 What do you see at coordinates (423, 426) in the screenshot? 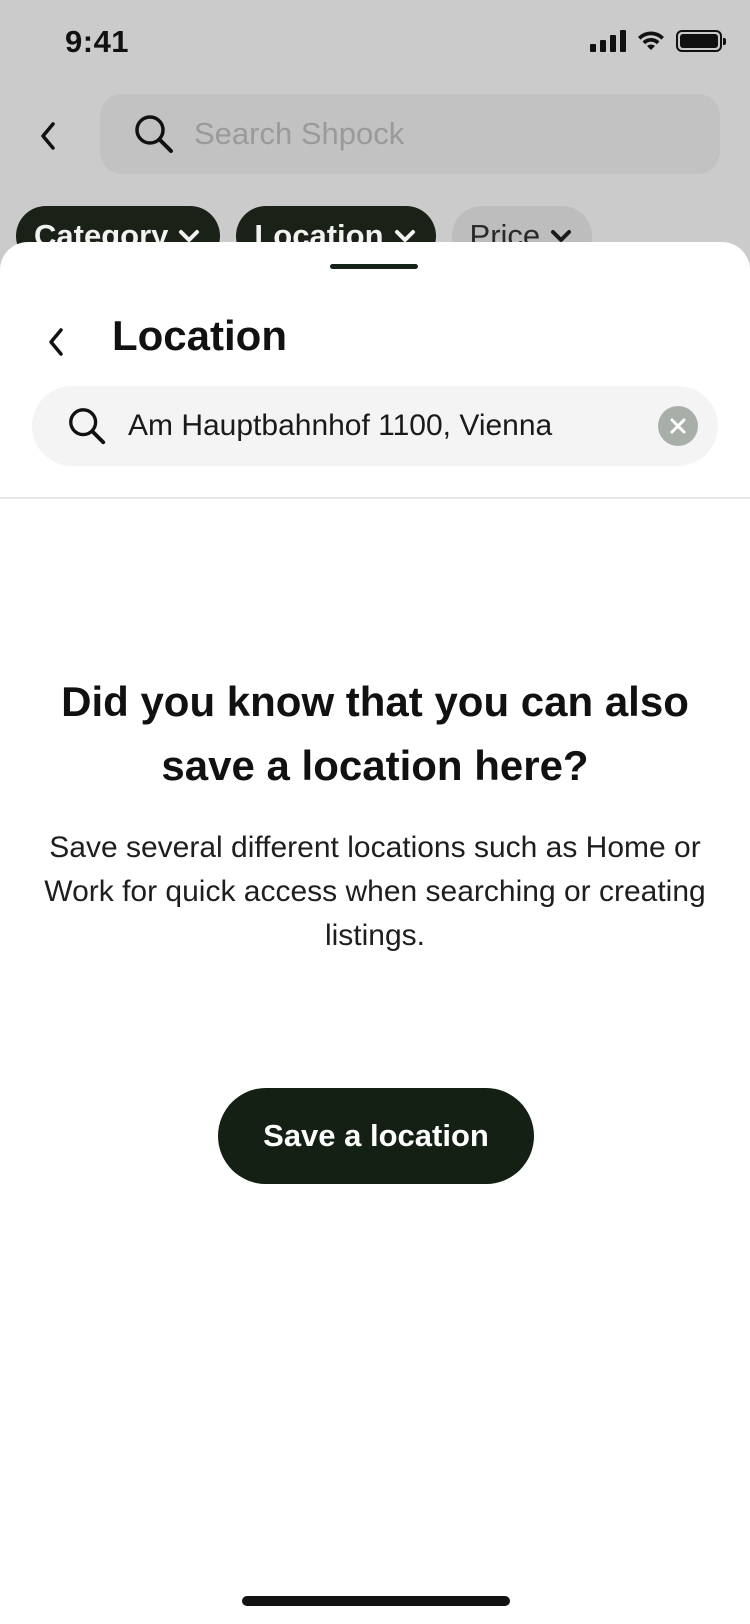
I see `location-search-value: Am Hauptbahnhof 1100, Vienna` at bounding box center [423, 426].